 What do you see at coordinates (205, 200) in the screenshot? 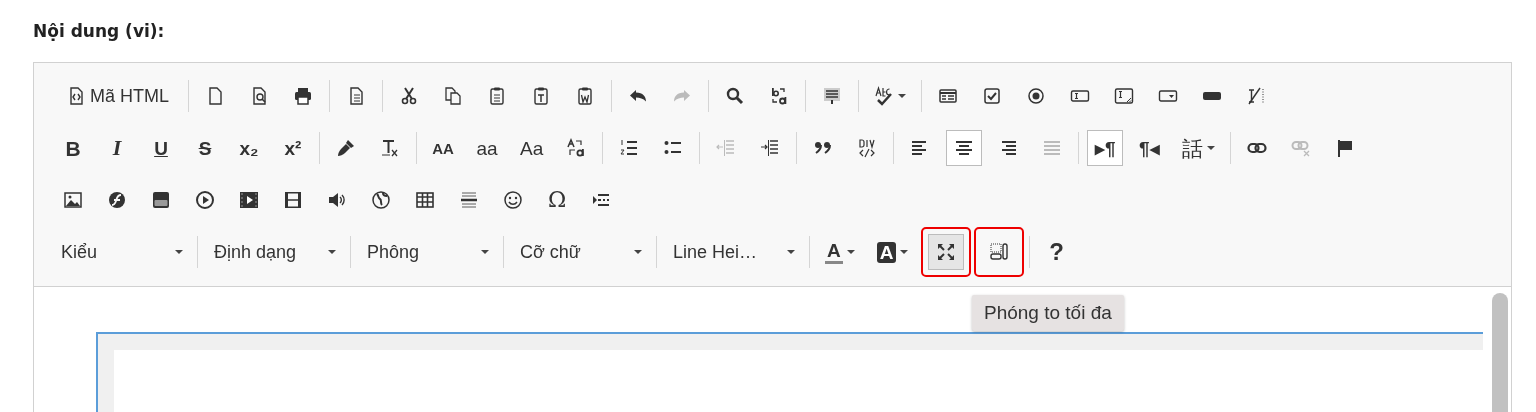
I see `play-icon` at bounding box center [205, 200].